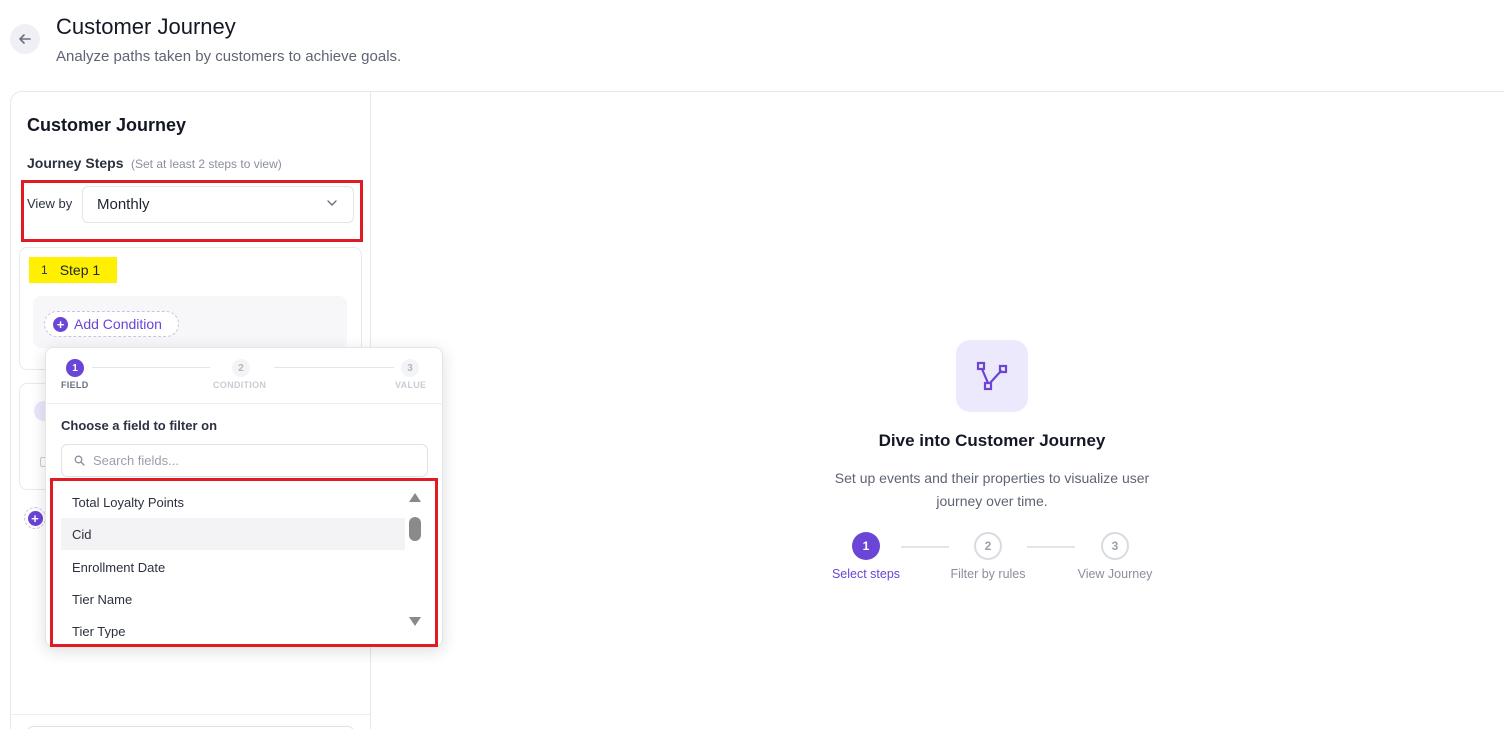 The height and width of the screenshot is (729, 1504). I want to click on empty-state-description-line: journey over time., so click(992, 501).